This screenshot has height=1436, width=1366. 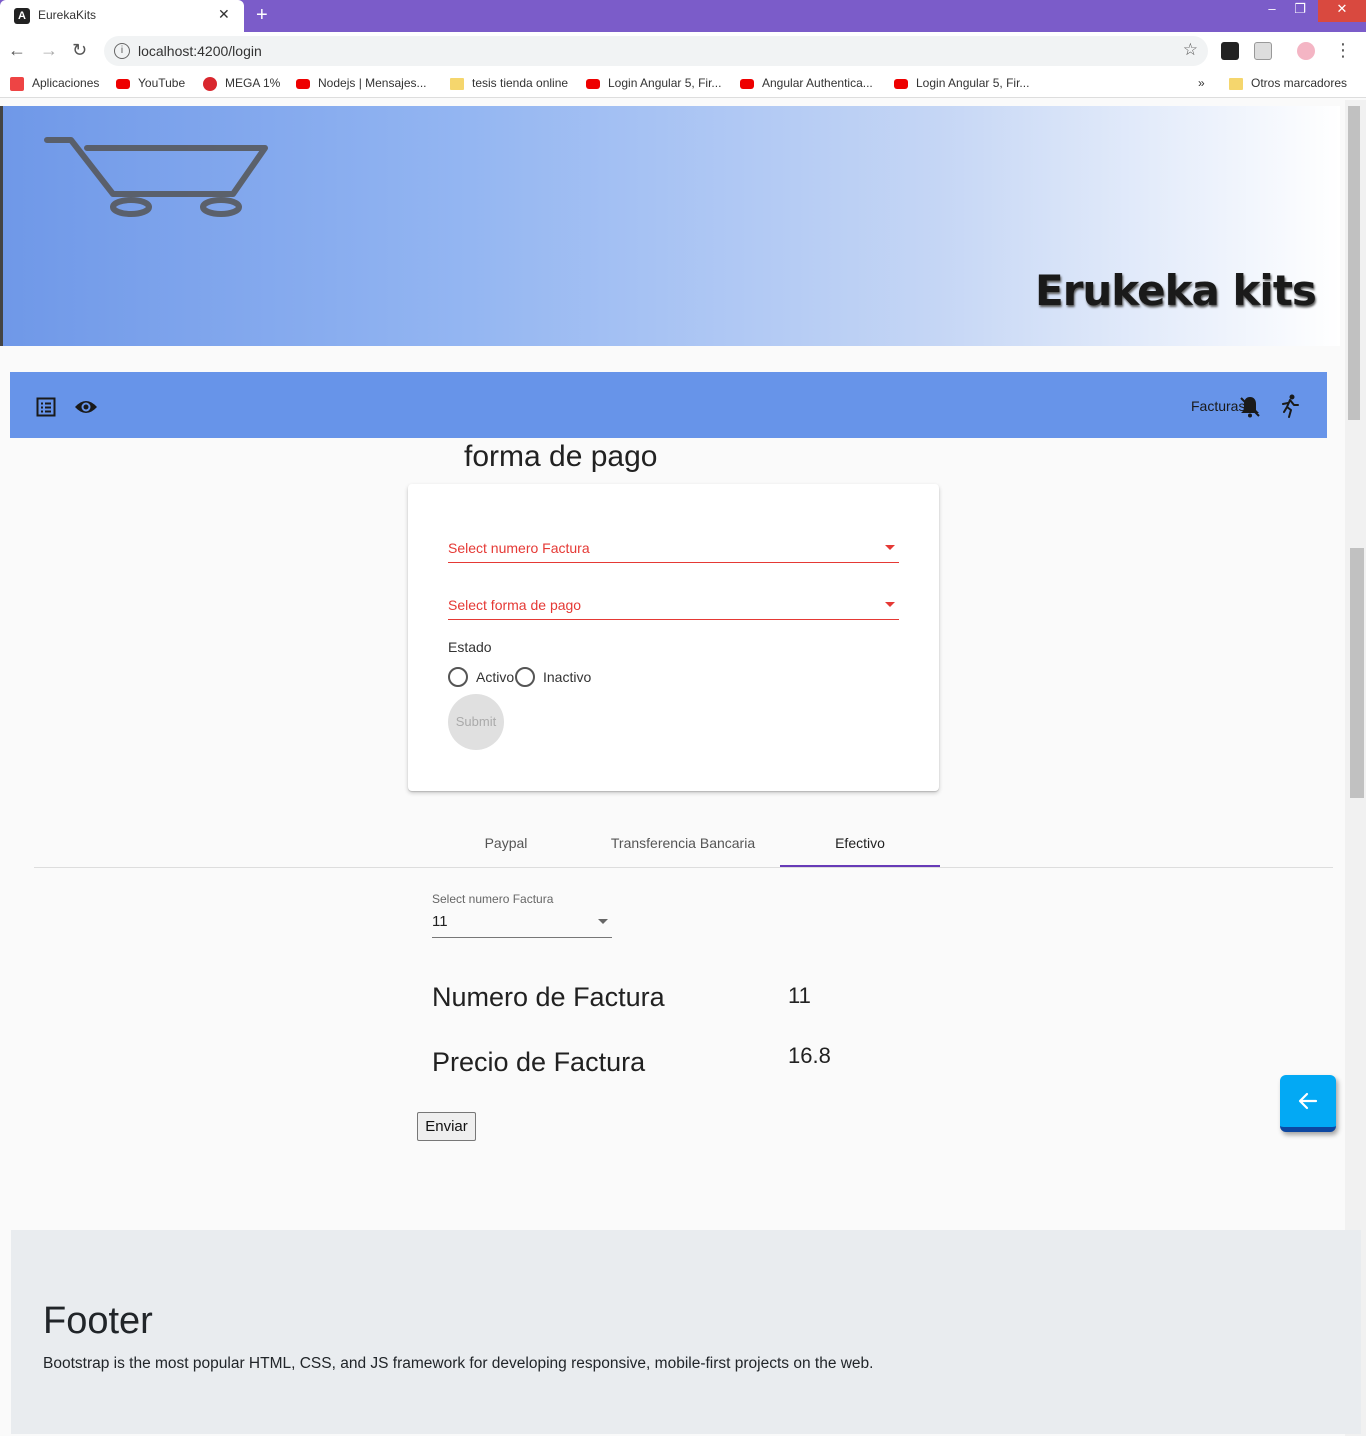 What do you see at coordinates (683, 16) in the screenshot?
I see `browser-tab-bar: A EurekaKits ✕ + – ❐ ✕` at bounding box center [683, 16].